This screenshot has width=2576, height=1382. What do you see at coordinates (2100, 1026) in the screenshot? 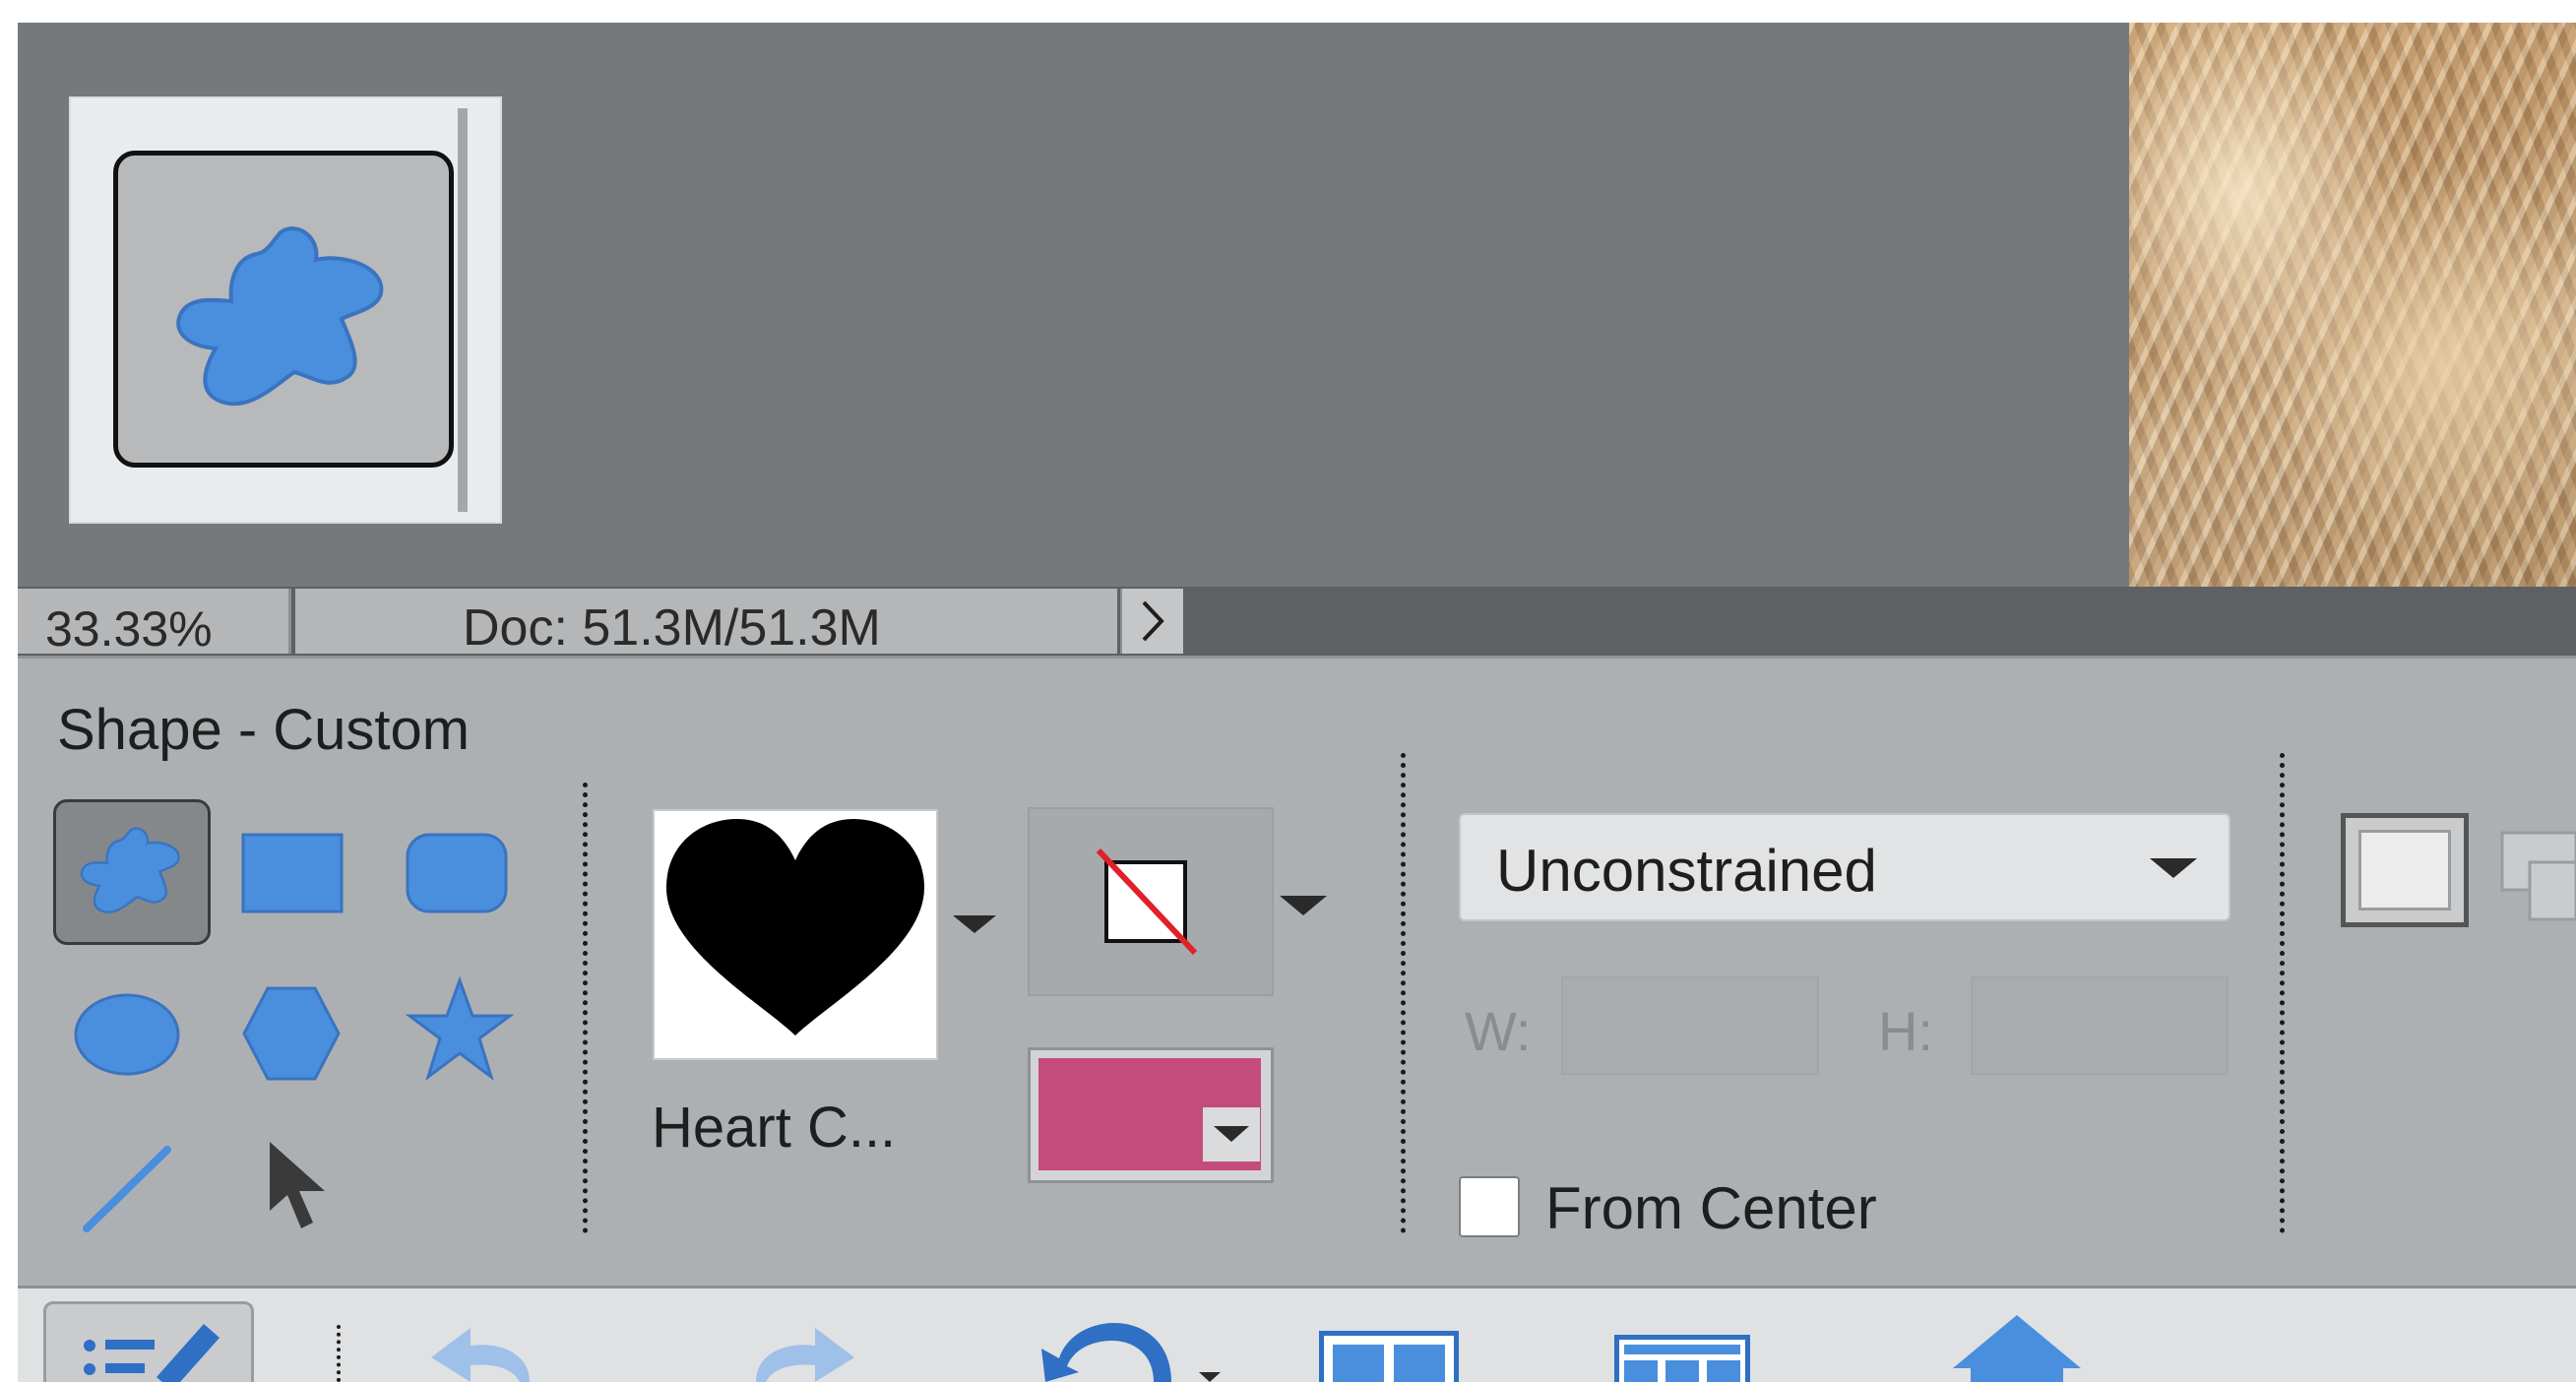
I see `height-field` at bounding box center [2100, 1026].